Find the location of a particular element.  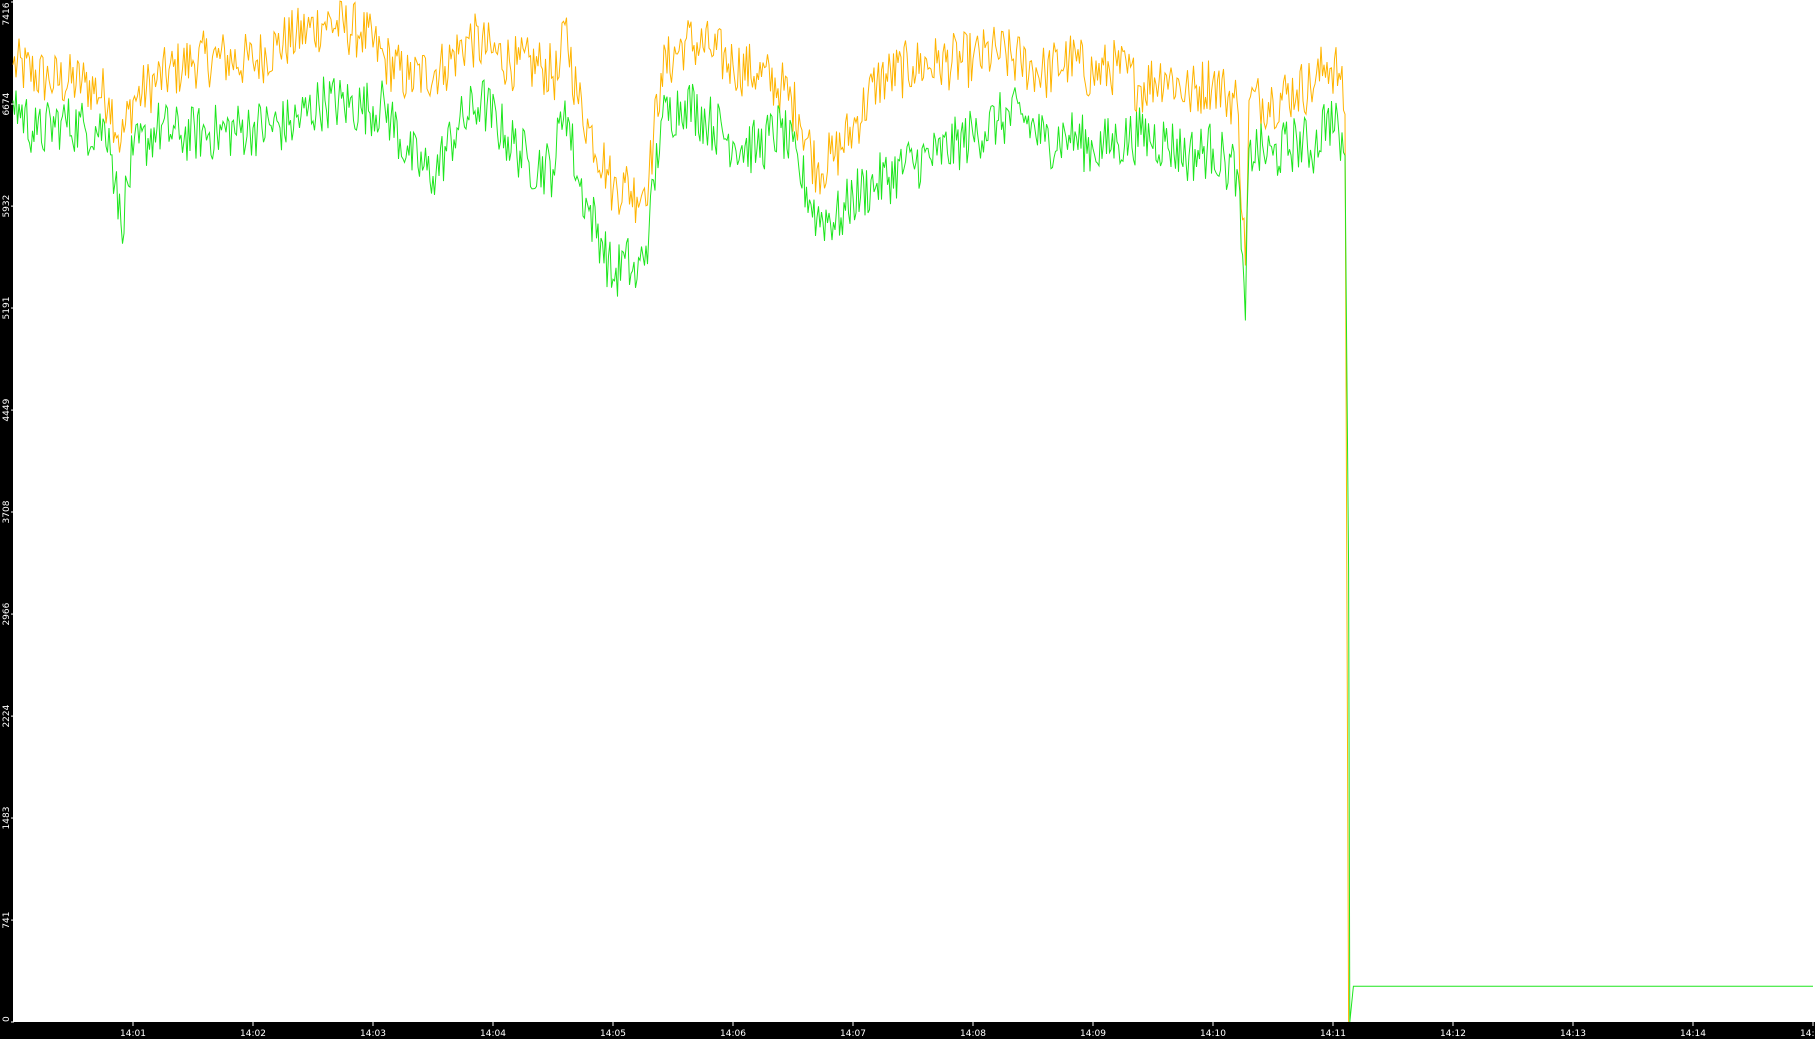

y-tick-label: 1483 is located at coordinates (7, 818).